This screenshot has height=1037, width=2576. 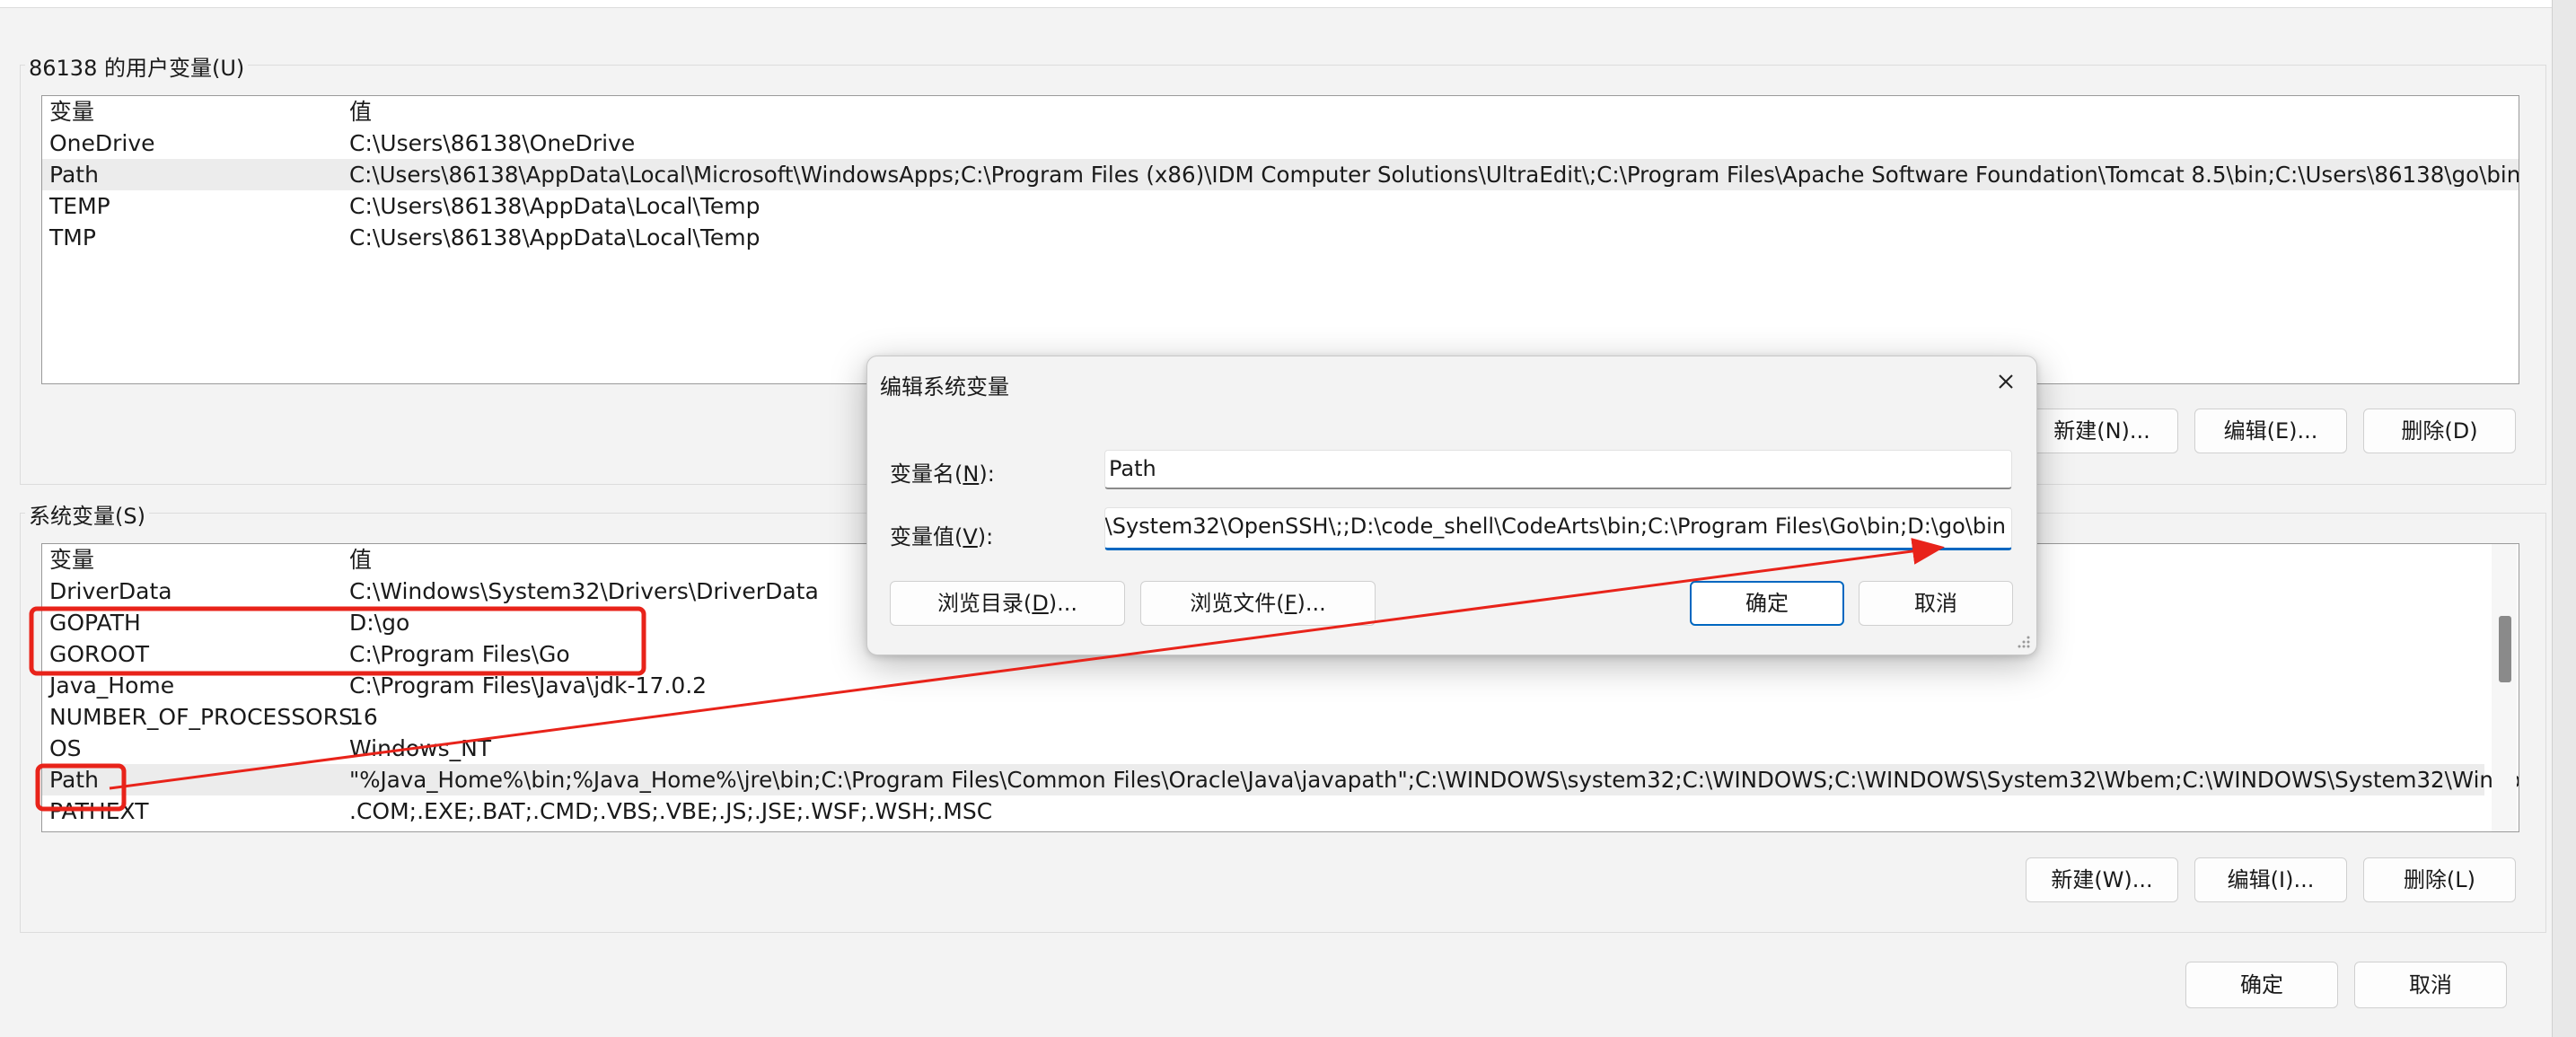 What do you see at coordinates (110, 591) in the screenshot?
I see `variable-name: DriverData` at bounding box center [110, 591].